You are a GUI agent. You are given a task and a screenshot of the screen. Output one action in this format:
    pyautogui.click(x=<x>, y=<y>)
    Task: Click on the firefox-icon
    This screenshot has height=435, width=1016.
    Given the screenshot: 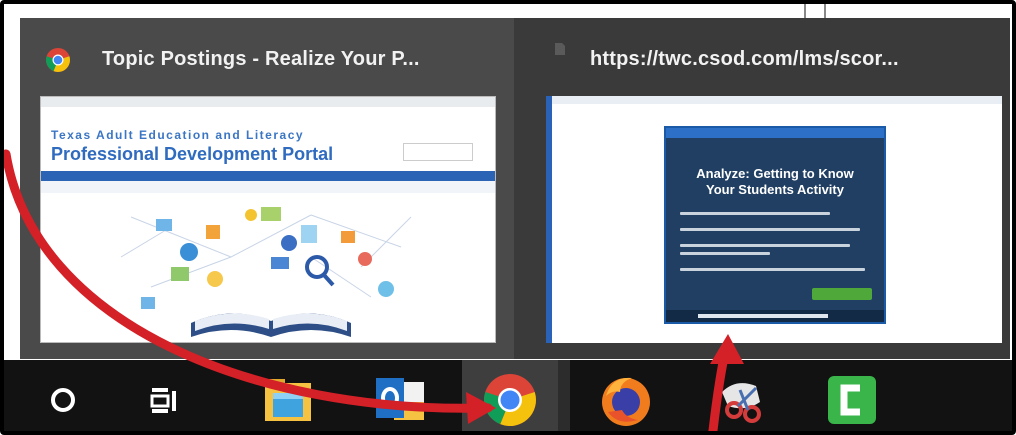 What is the action you would take?
    pyautogui.click(x=626, y=401)
    